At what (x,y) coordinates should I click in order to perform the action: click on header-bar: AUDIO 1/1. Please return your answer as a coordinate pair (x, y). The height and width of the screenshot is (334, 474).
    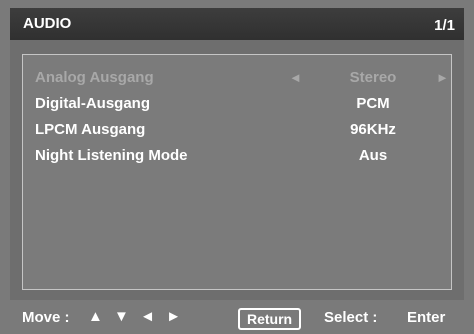
    Looking at the image, I should click on (237, 24).